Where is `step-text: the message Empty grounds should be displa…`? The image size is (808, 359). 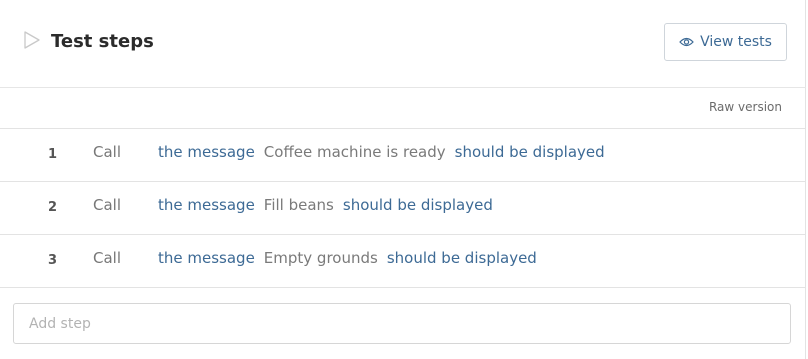 step-text: the message Empty grounds should be displa… is located at coordinates (347, 258).